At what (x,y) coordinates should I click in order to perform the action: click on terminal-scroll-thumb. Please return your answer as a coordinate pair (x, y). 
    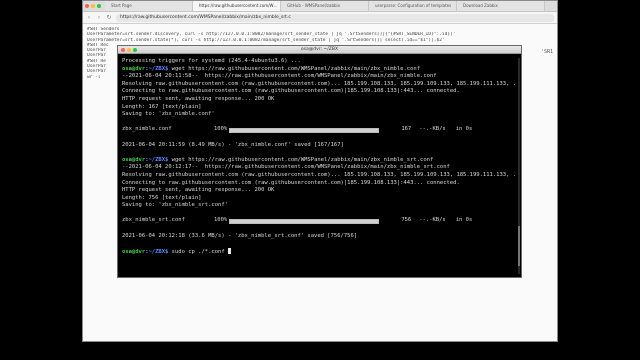
    Looking at the image, I should click on (519, 246).